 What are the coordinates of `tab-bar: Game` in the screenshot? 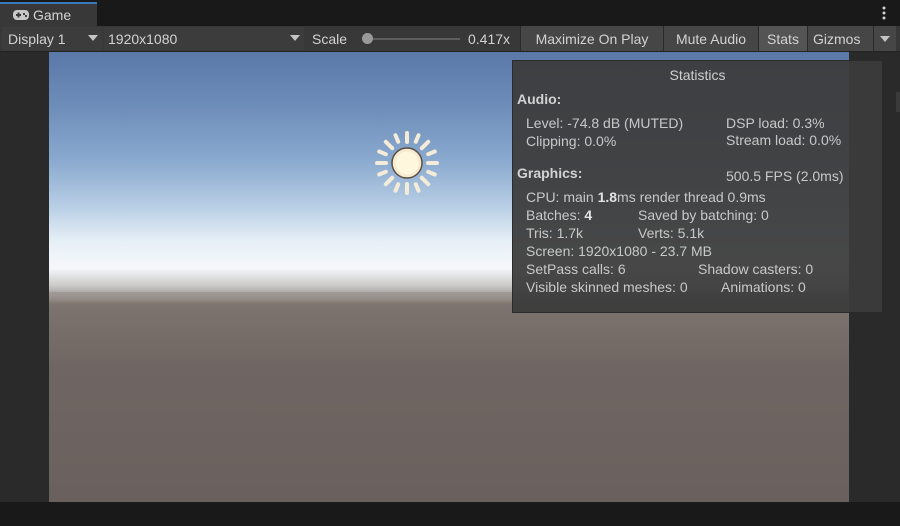 It's located at (450, 13).